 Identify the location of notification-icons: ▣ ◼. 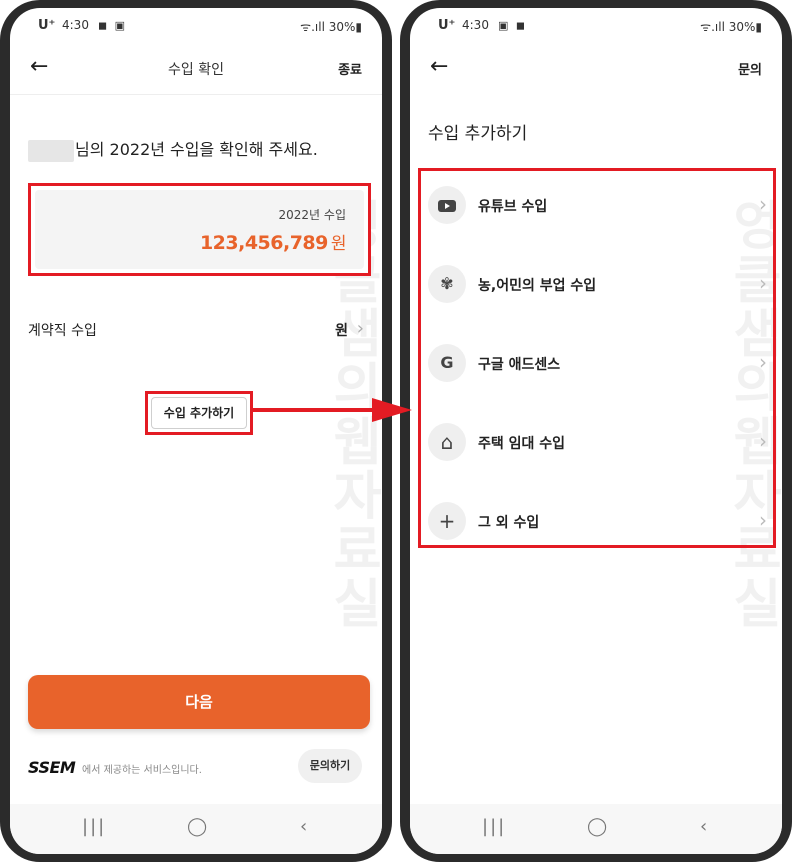
(513, 25).